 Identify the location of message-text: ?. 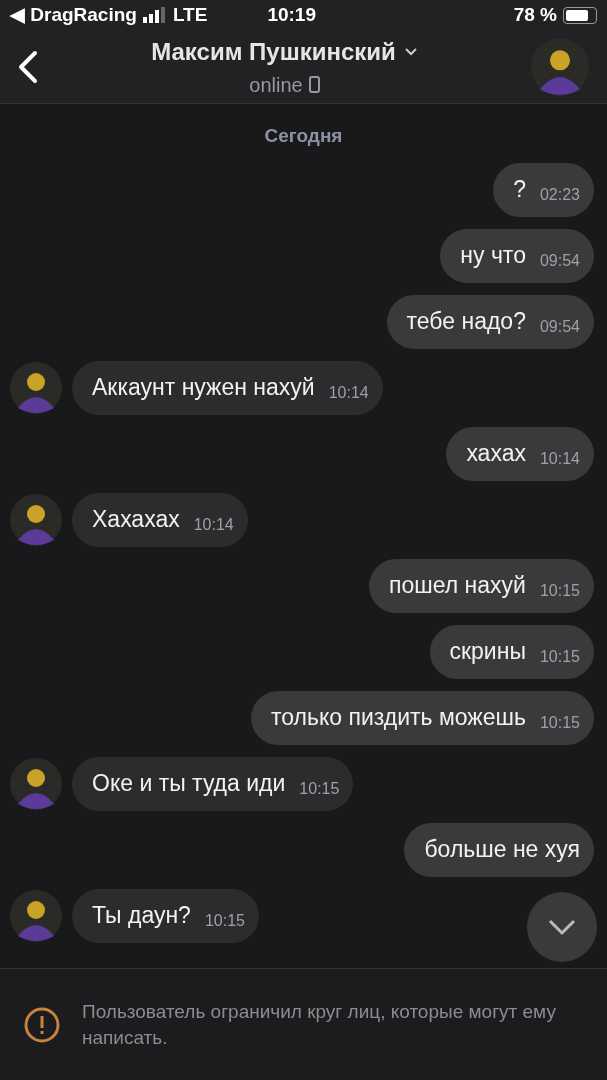
(519, 190).